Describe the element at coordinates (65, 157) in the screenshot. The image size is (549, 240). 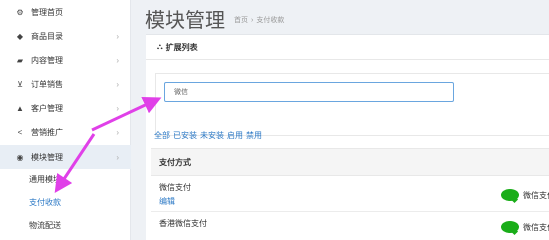
I see `sidebar-item-modules: ◉ 模块管理 ›` at that location.